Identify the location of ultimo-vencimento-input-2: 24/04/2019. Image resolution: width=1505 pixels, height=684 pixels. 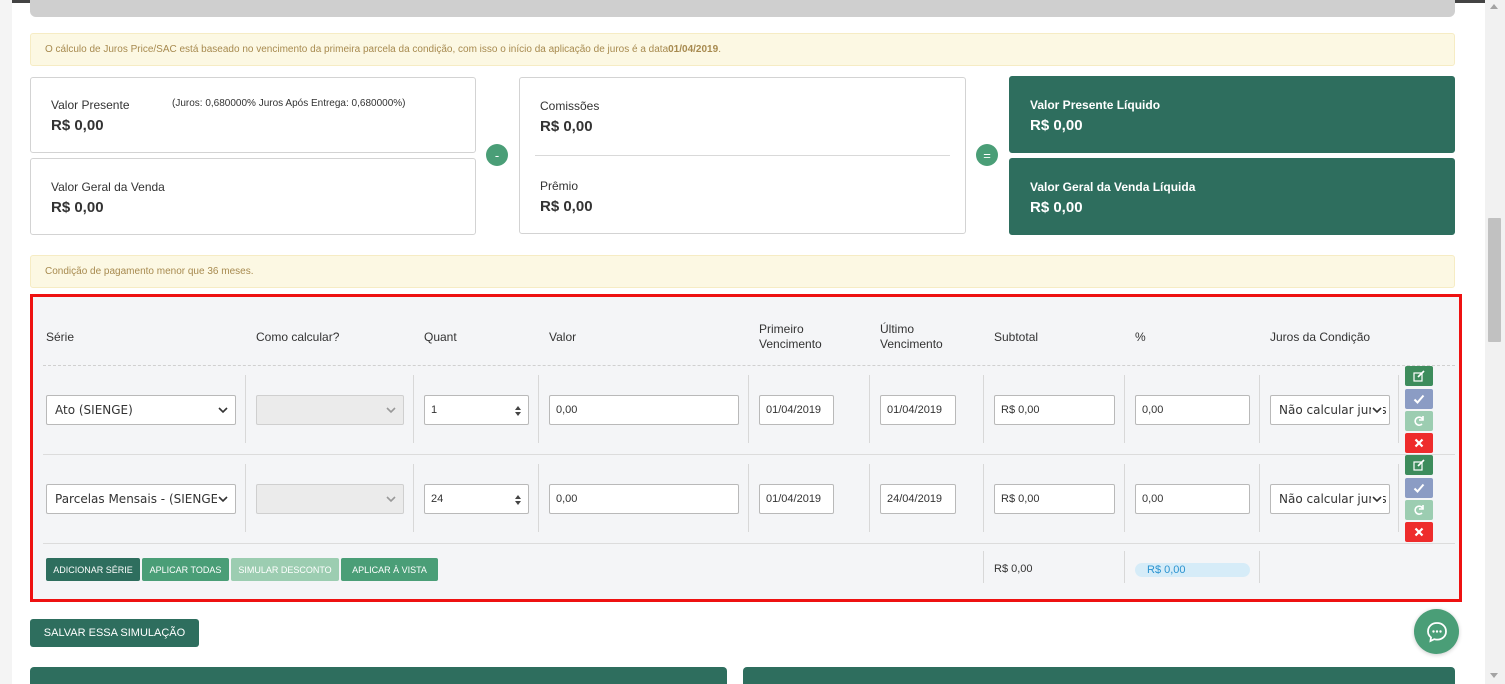
(918, 499).